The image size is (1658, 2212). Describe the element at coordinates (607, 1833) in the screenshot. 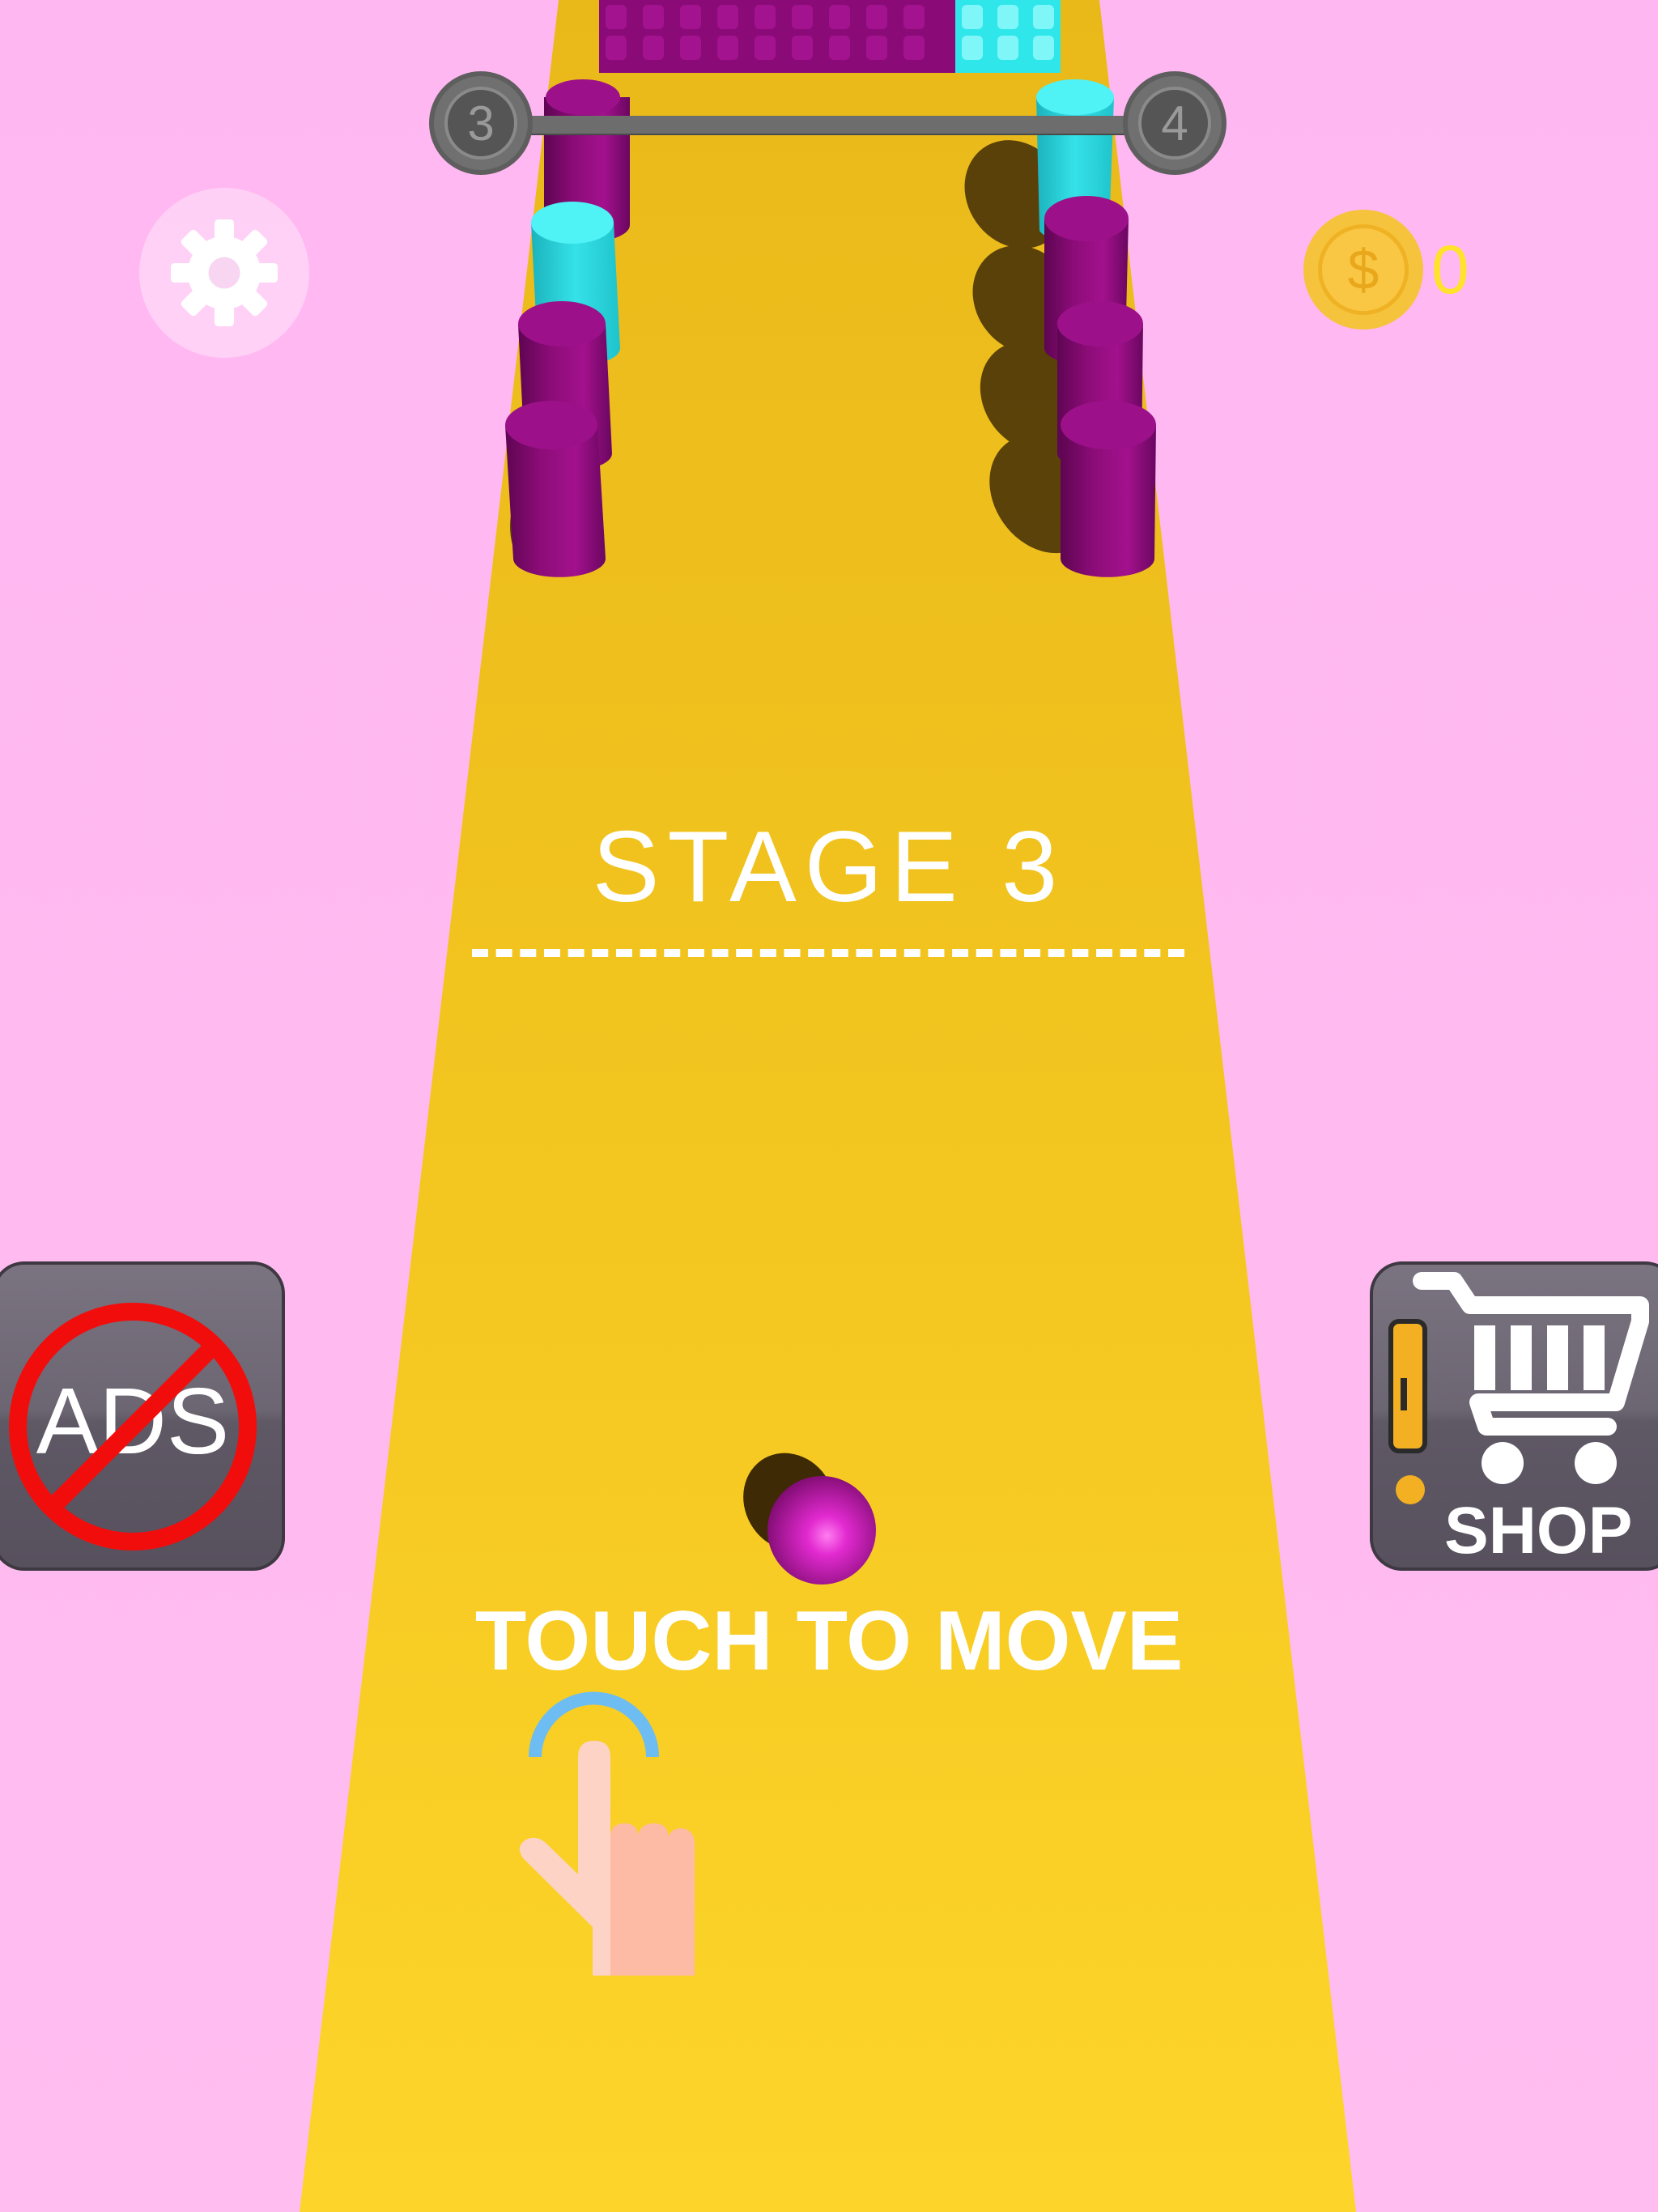

I see `tap-hand-icon` at that location.